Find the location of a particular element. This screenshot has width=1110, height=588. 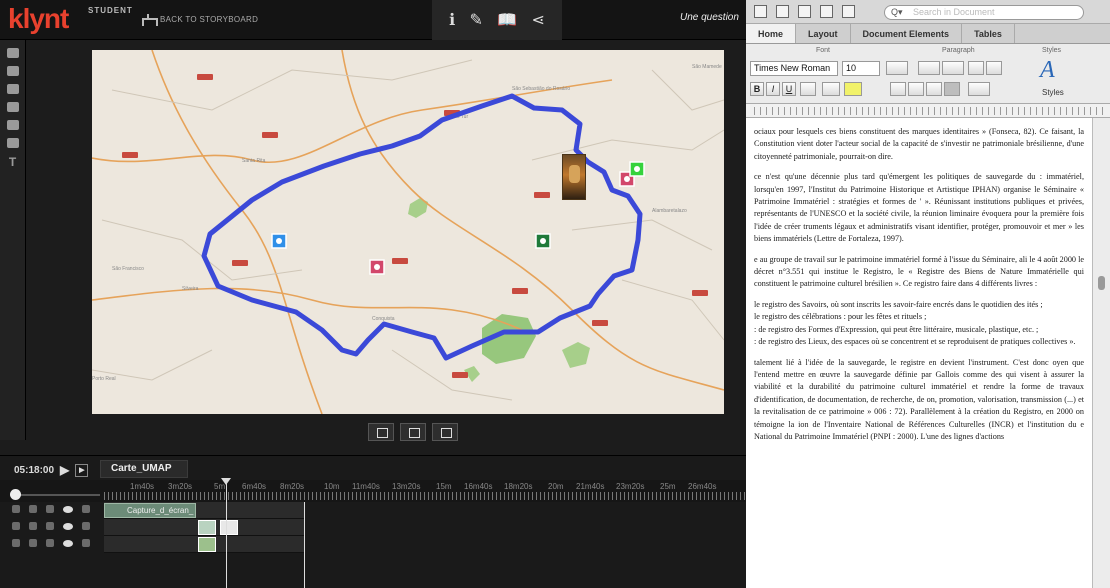

image-icon is located at coordinates (12, 143).